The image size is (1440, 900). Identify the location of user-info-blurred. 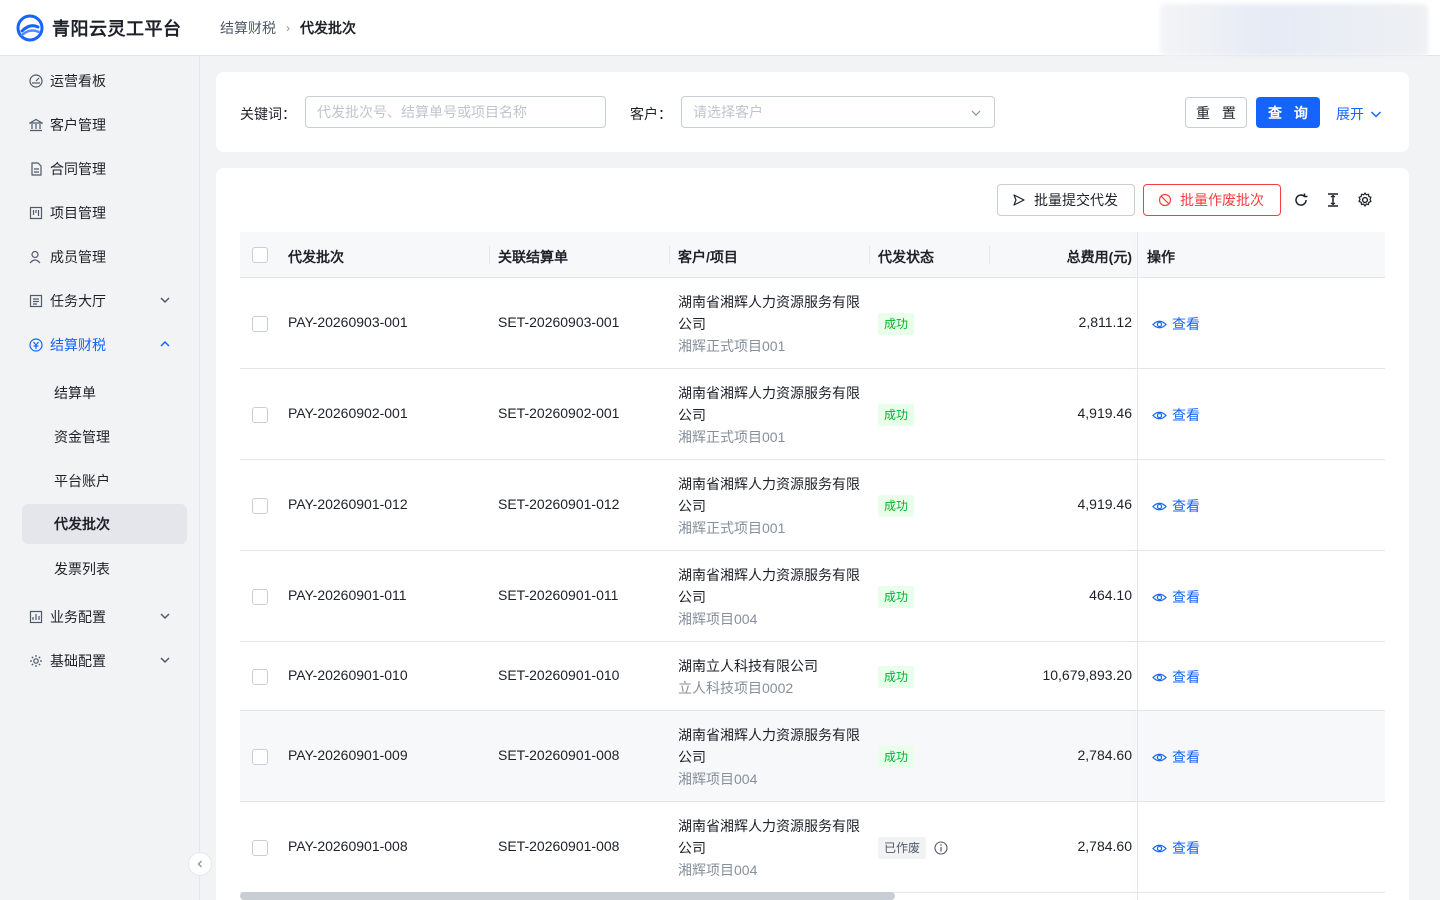
(1294, 30).